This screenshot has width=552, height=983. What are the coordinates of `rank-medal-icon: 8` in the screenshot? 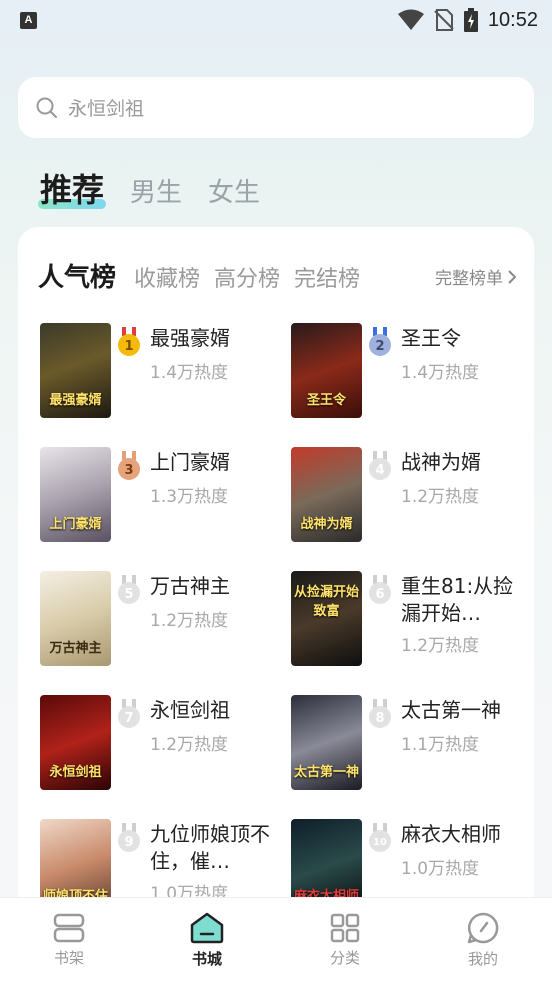 It's located at (380, 713).